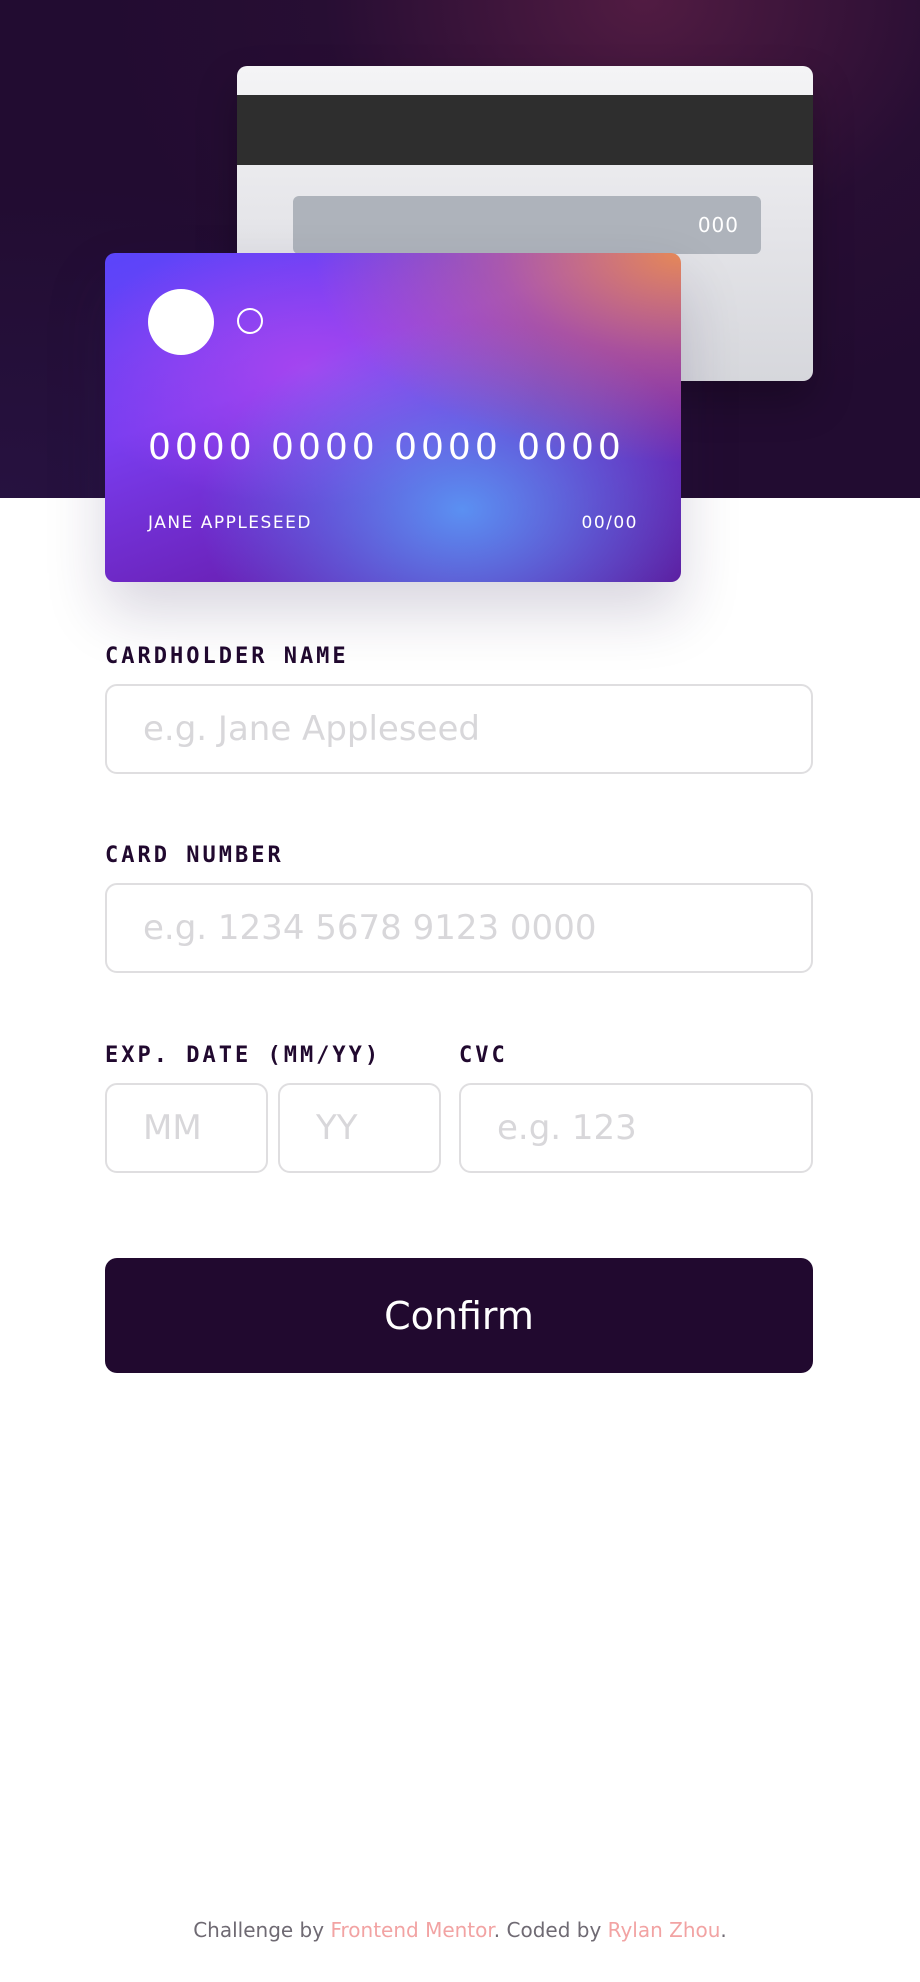  Describe the element at coordinates (723, 1930) in the screenshot. I see `attribution-suffix: .` at that location.